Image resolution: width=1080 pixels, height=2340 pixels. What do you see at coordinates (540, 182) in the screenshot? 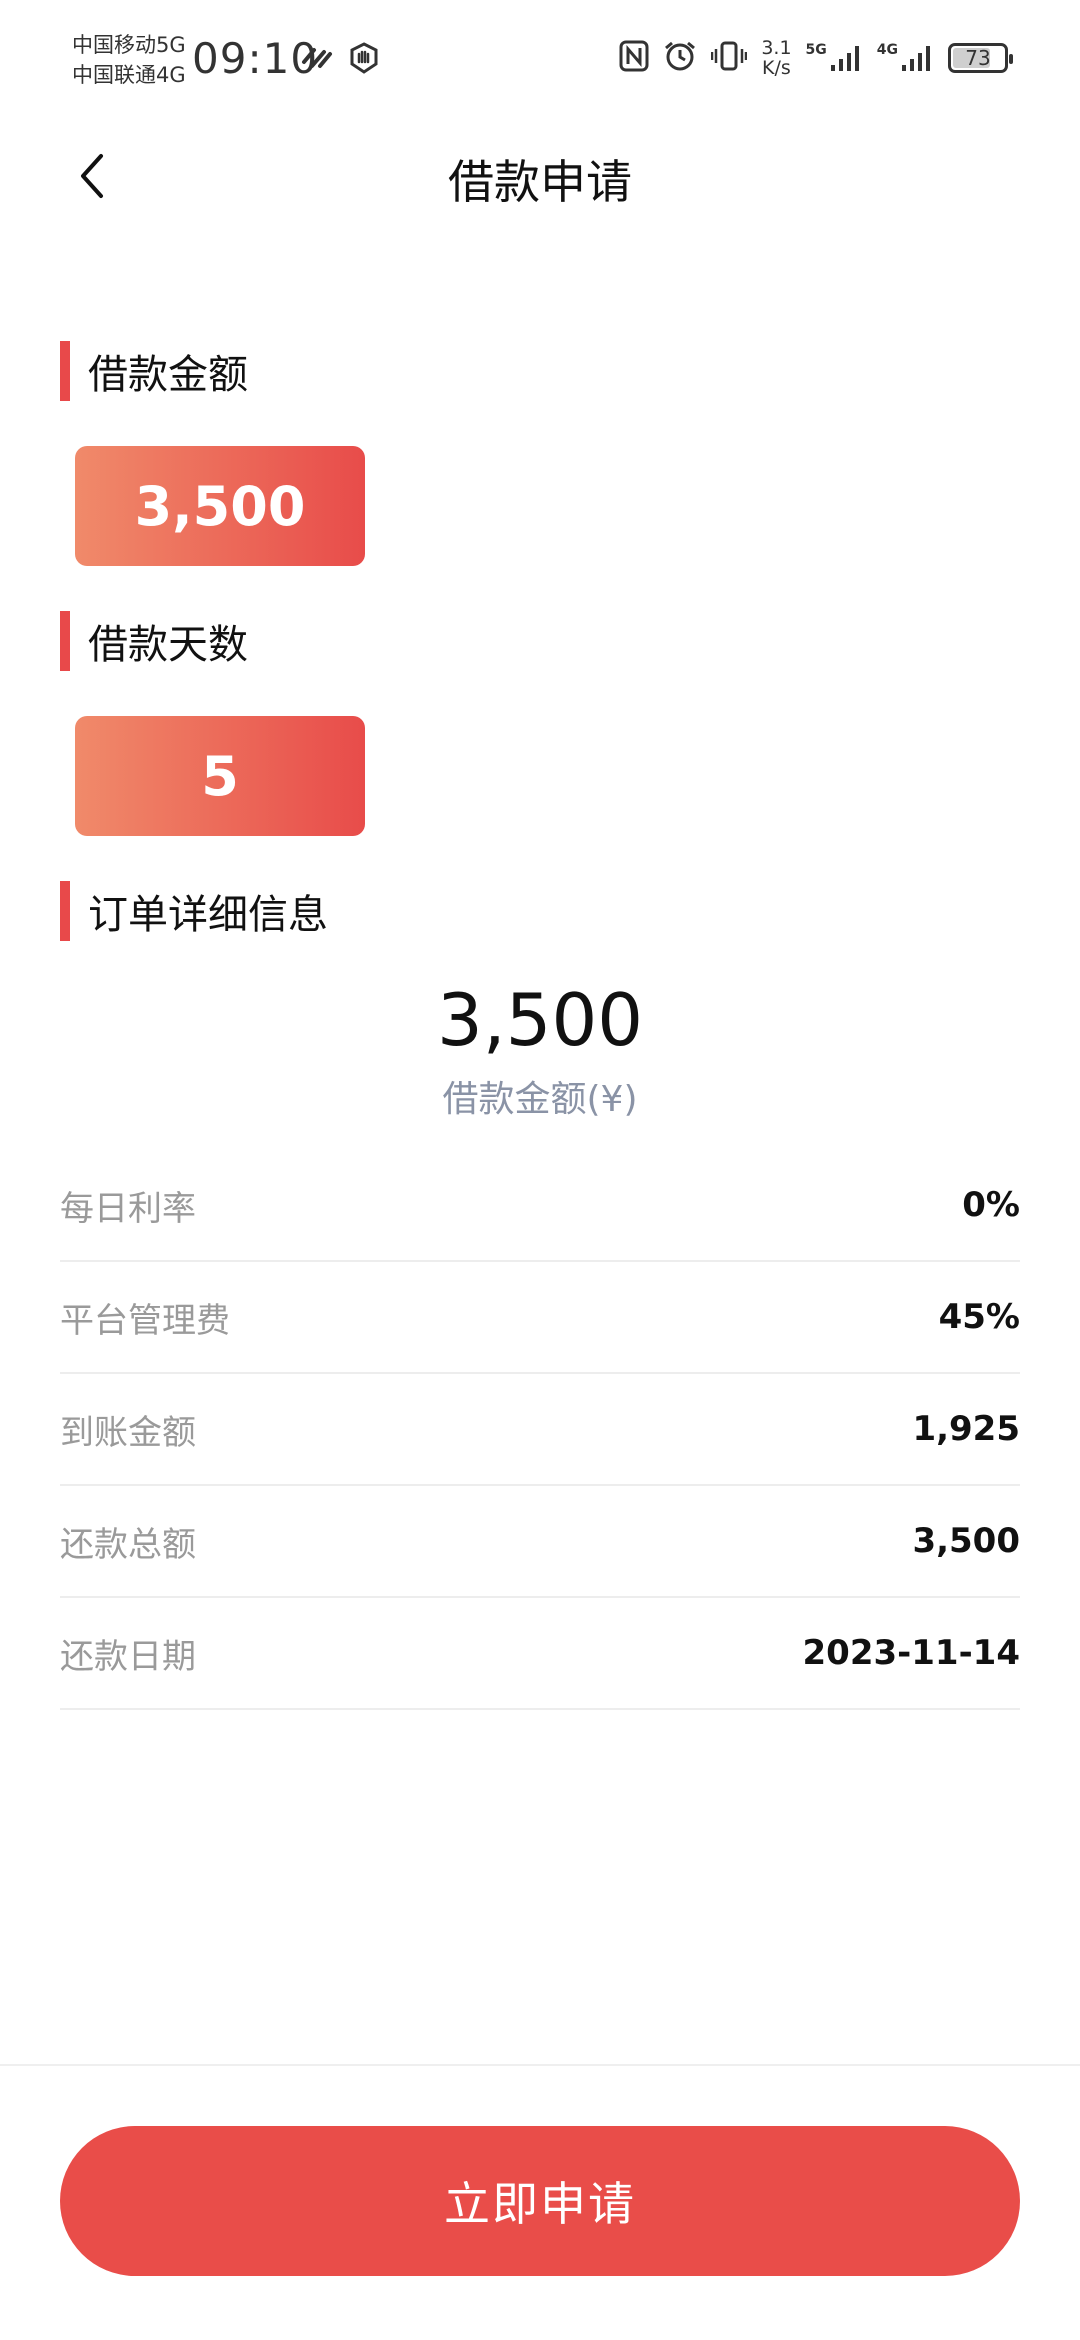
I see `page-title: 借款申请` at bounding box center [540, 182].